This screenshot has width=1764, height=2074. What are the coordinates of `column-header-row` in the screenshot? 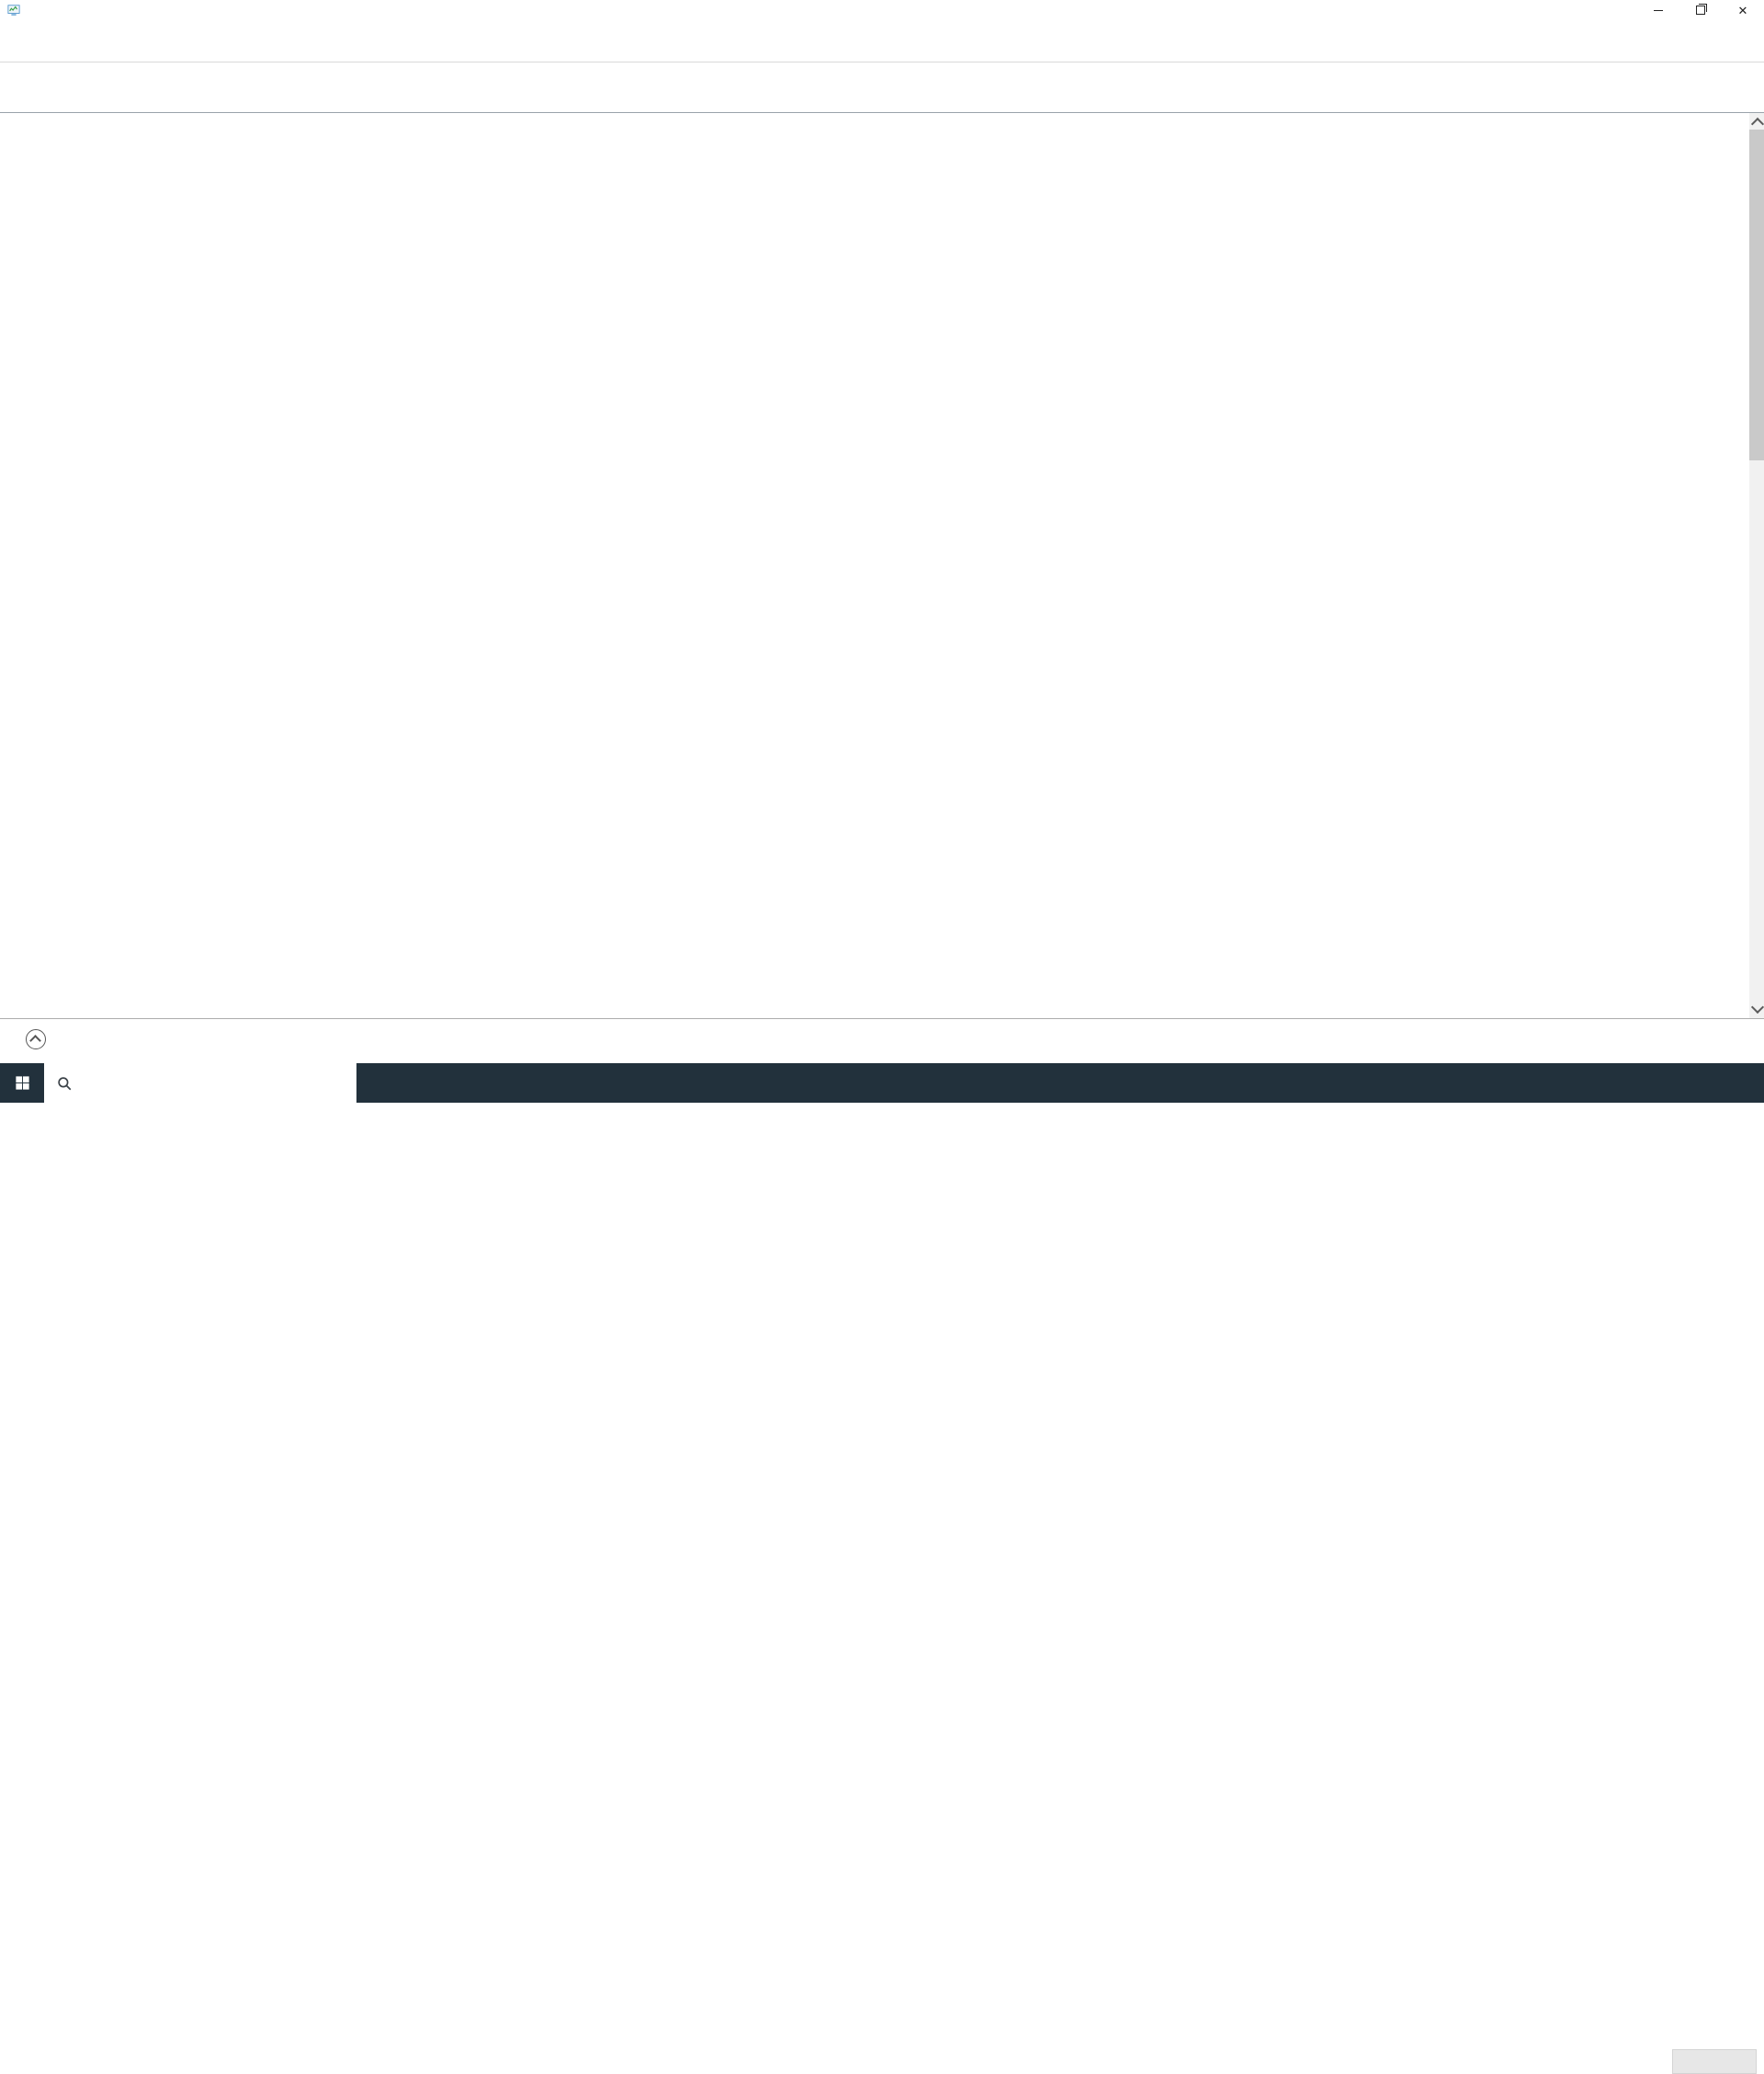 It's located at (882, 87).